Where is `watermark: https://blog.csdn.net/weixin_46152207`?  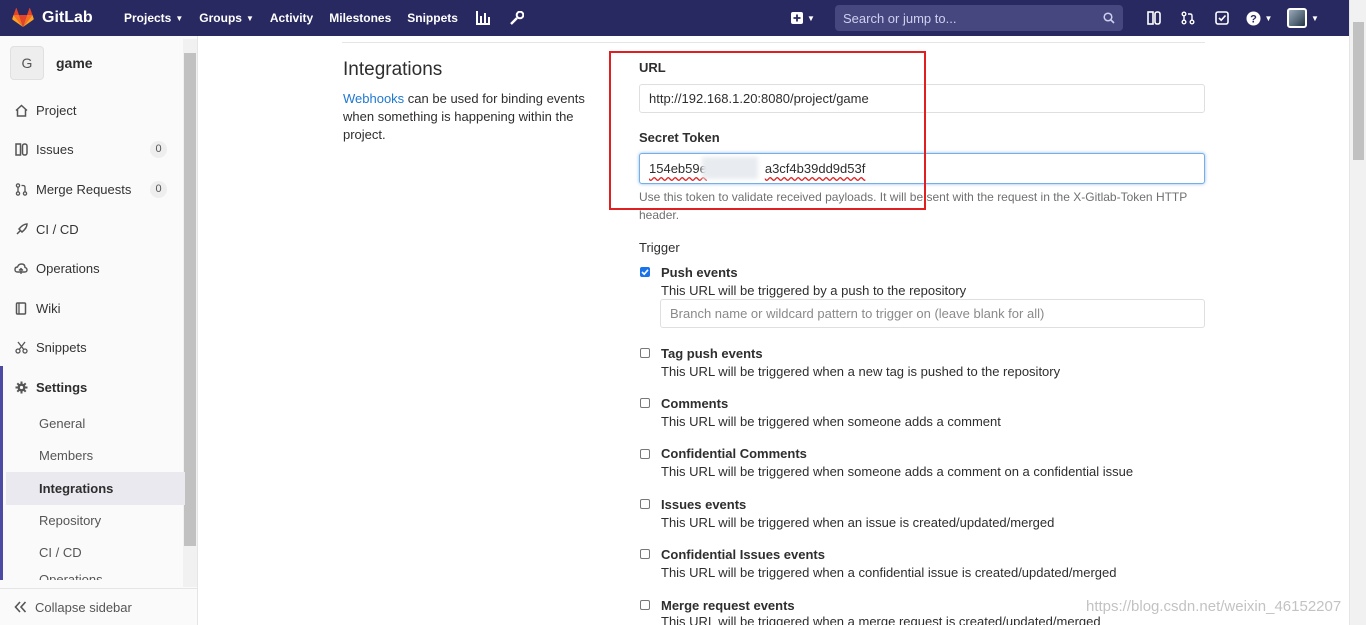 watermark: https://blog.csdn.net/weixin_46152207 is located at coordinates (1214, 606).